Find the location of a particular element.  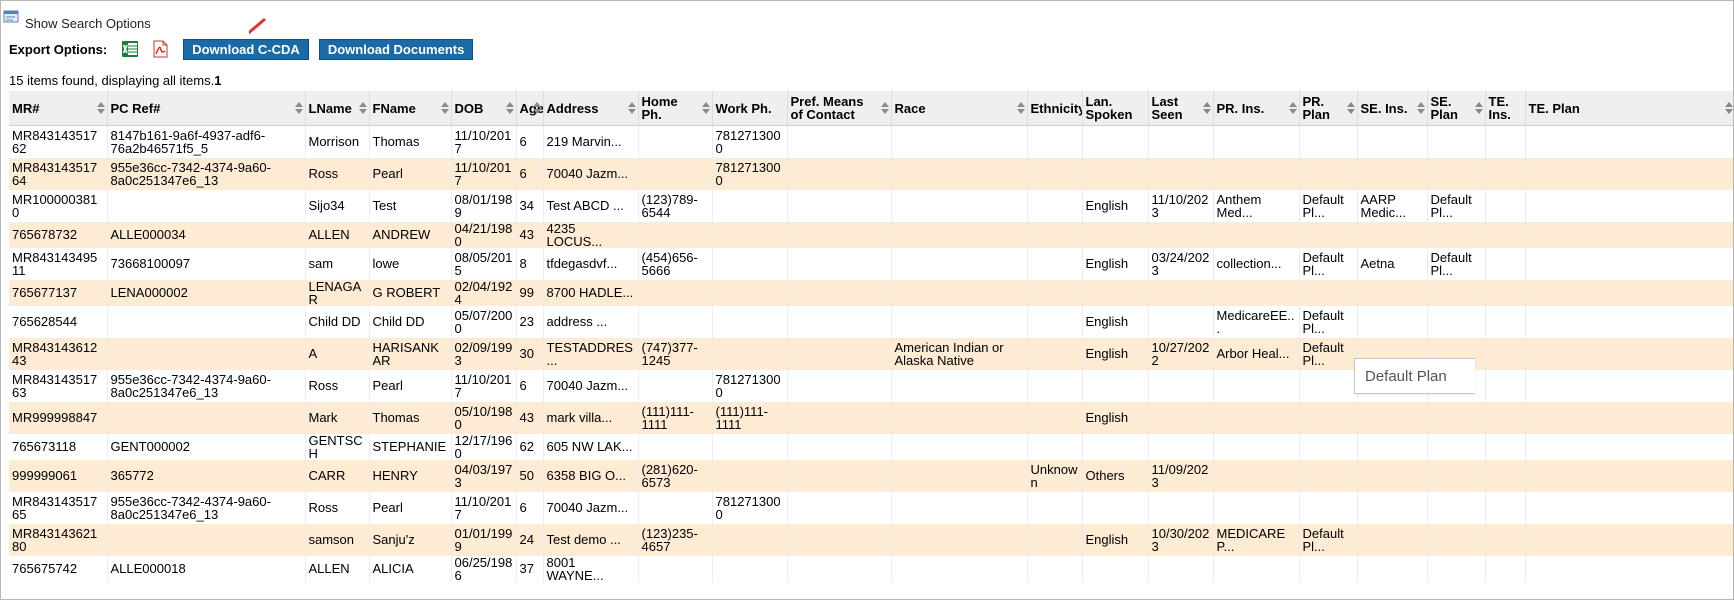

download-documents-button: Download Documents is located at coordinates (396, 49).